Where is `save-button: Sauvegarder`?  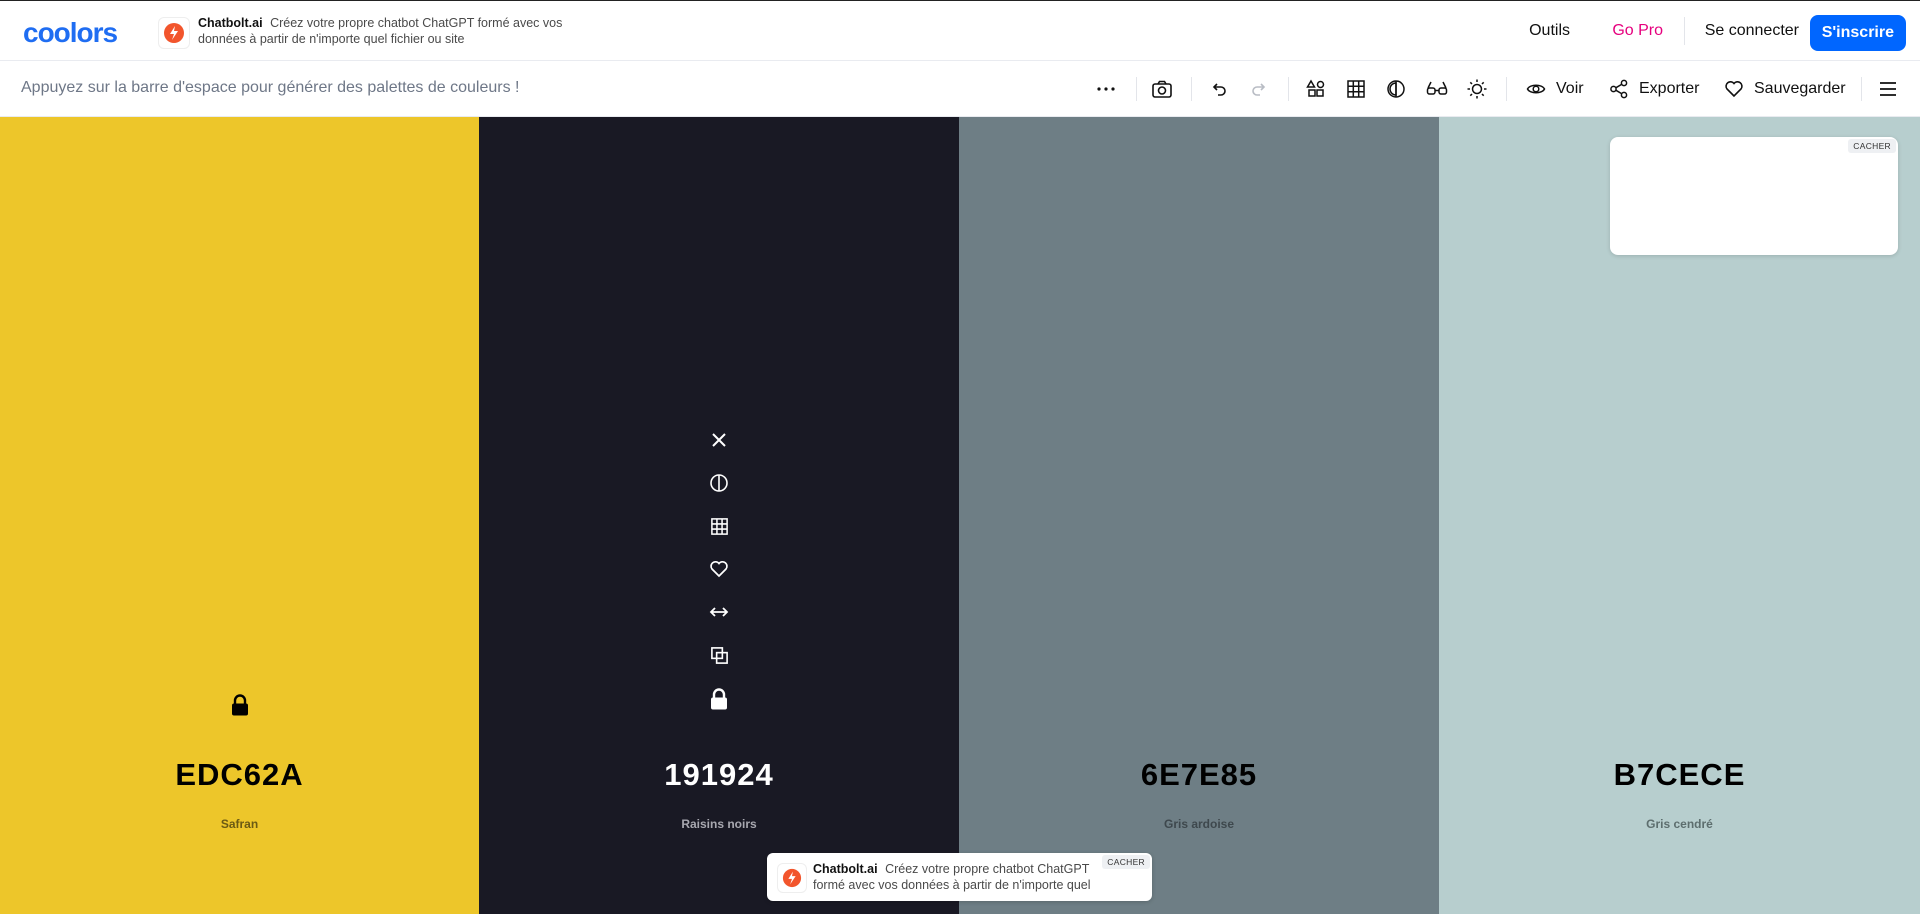
save-button: Sauvegarder is located at coordinates (1785, 89).